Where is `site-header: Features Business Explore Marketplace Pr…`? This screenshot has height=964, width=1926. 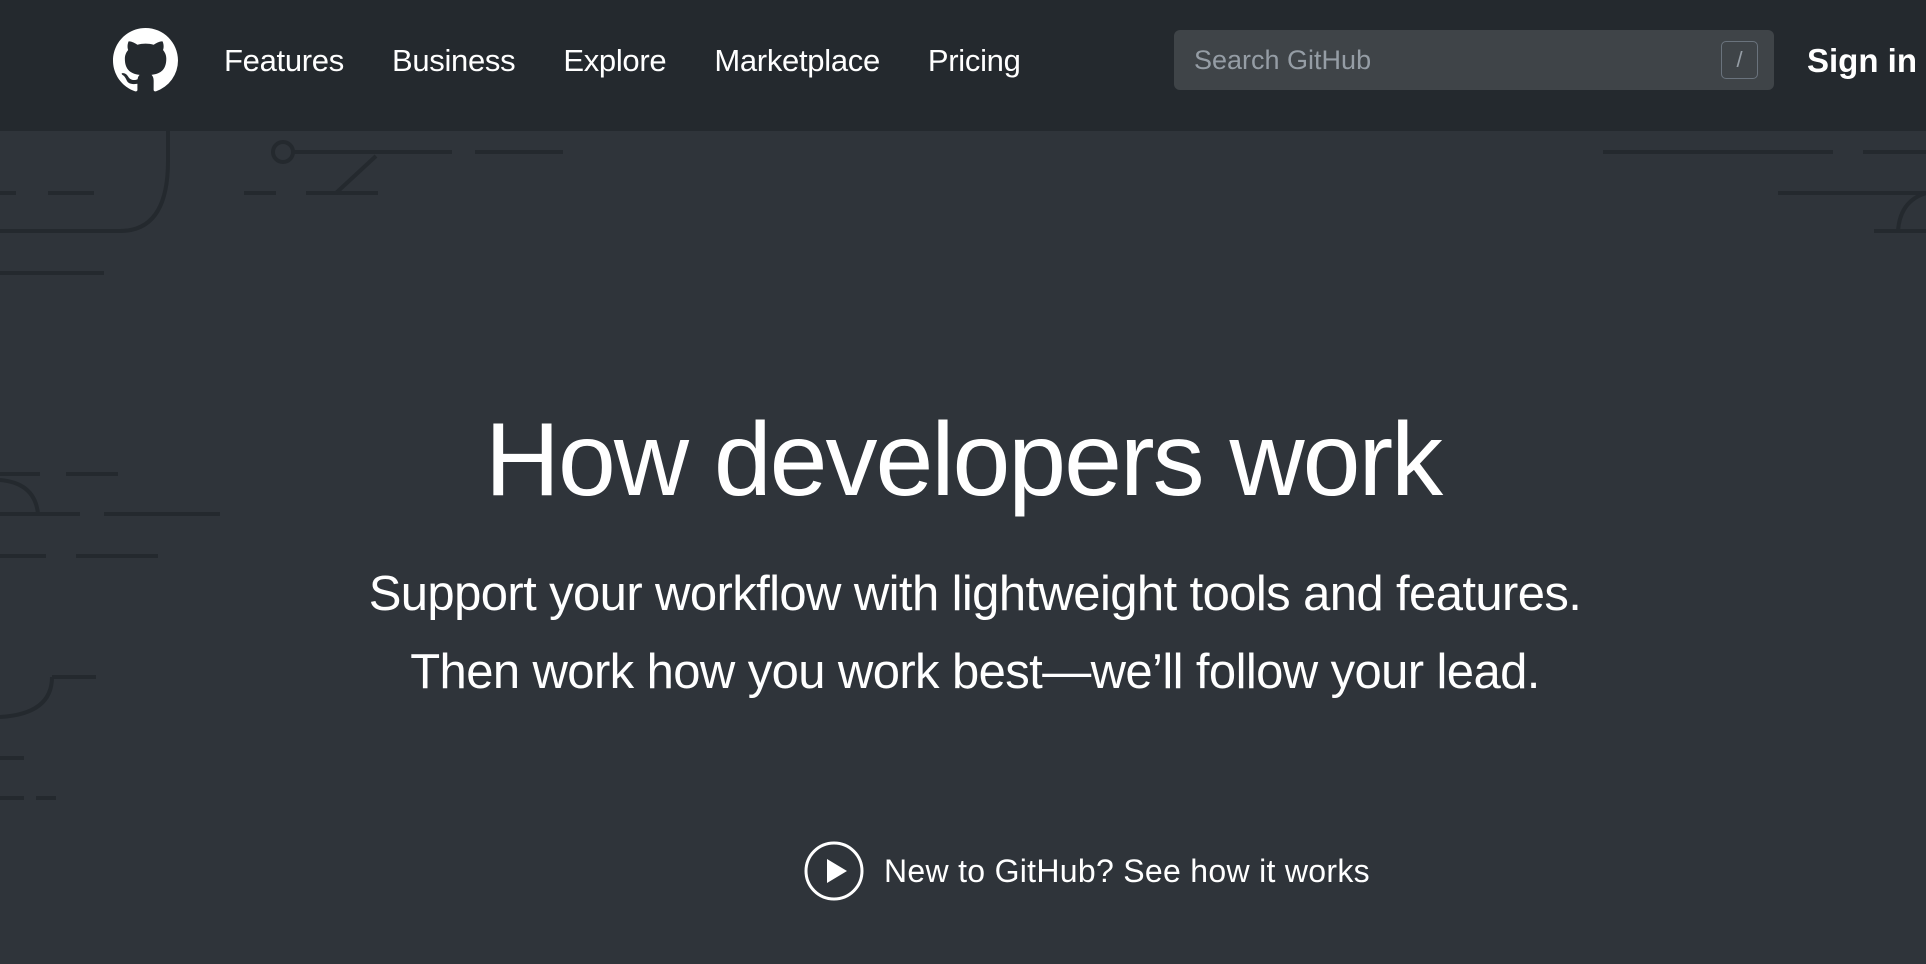 site-header: Features Business Explore Marketplace Pr… is located at coordinates (963, 65).